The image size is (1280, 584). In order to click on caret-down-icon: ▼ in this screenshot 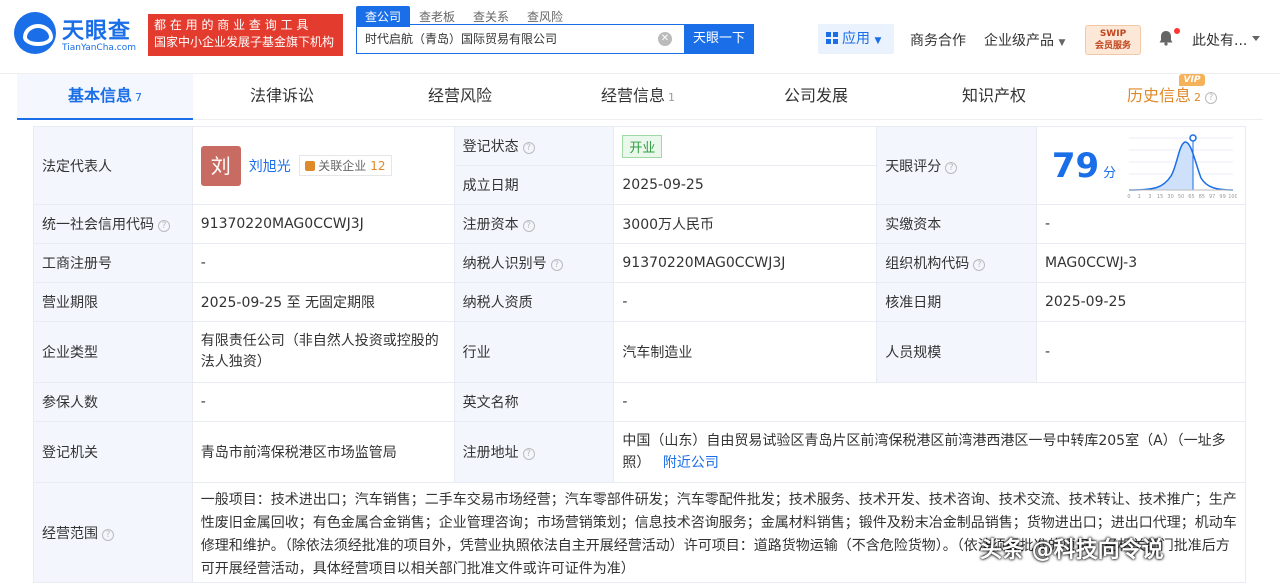, I will do `click(878, 41)`.